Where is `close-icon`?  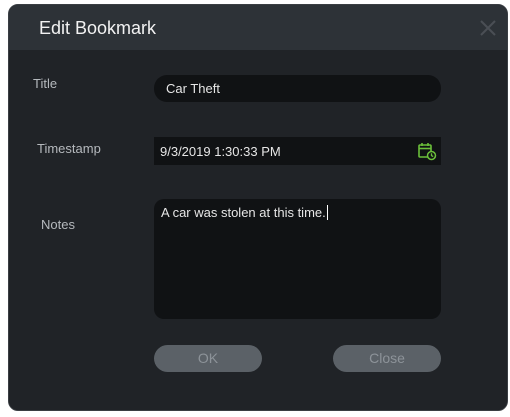 close-icon is located at coordinates (488, 28).